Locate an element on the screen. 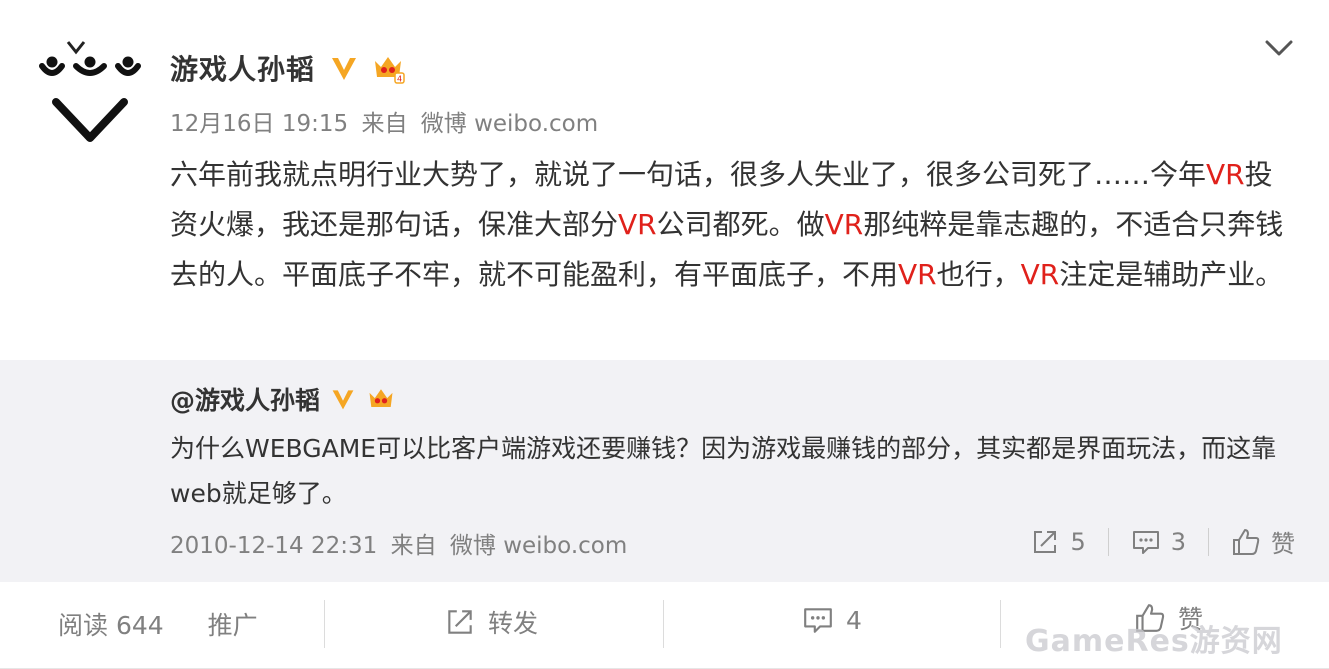 This screenshot has height=669, width=1329. repost-forward-count: 5 is located at coordinates (1078, 541).